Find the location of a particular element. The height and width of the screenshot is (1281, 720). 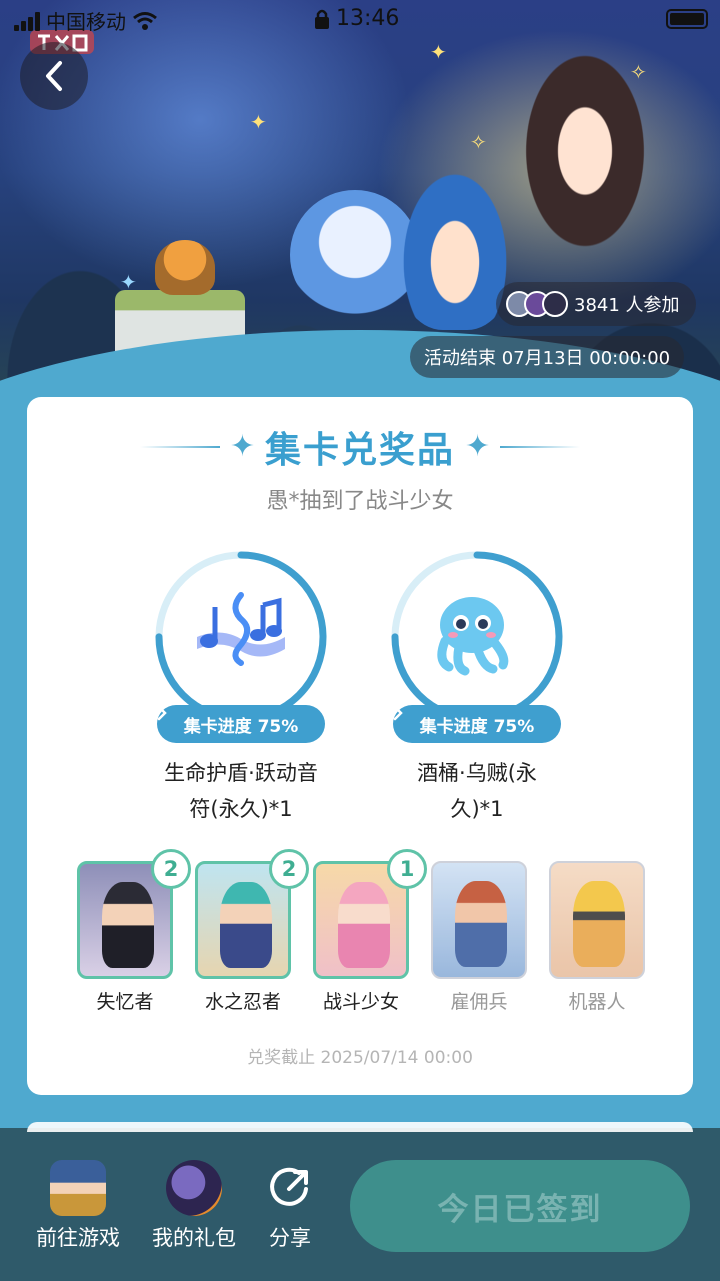

prize-name: 酒桶·乌贼(永 久)*1 is located at coordinates (477, 791).